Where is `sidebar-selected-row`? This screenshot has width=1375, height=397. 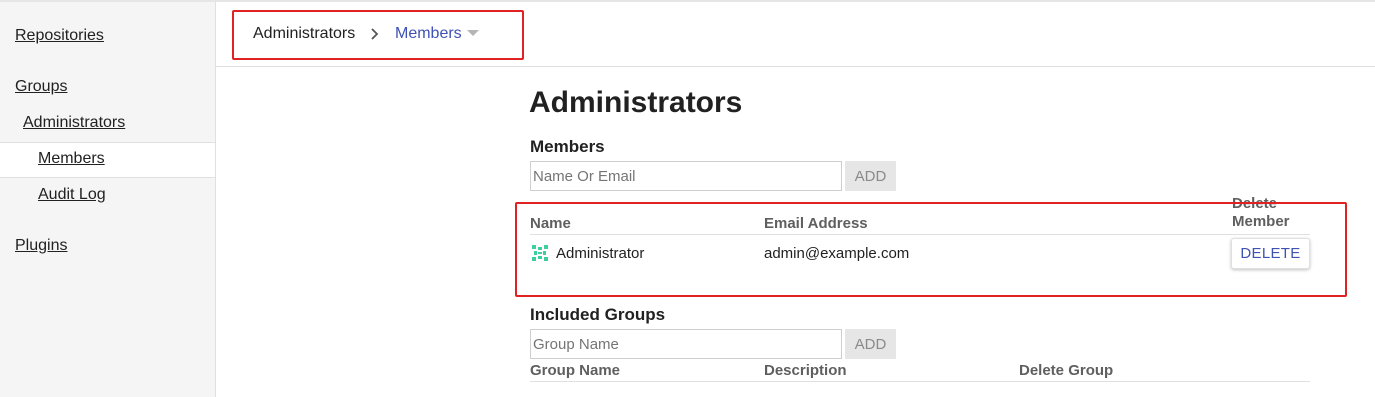
sidebar-selected-row is located at coordinates (107, 160).